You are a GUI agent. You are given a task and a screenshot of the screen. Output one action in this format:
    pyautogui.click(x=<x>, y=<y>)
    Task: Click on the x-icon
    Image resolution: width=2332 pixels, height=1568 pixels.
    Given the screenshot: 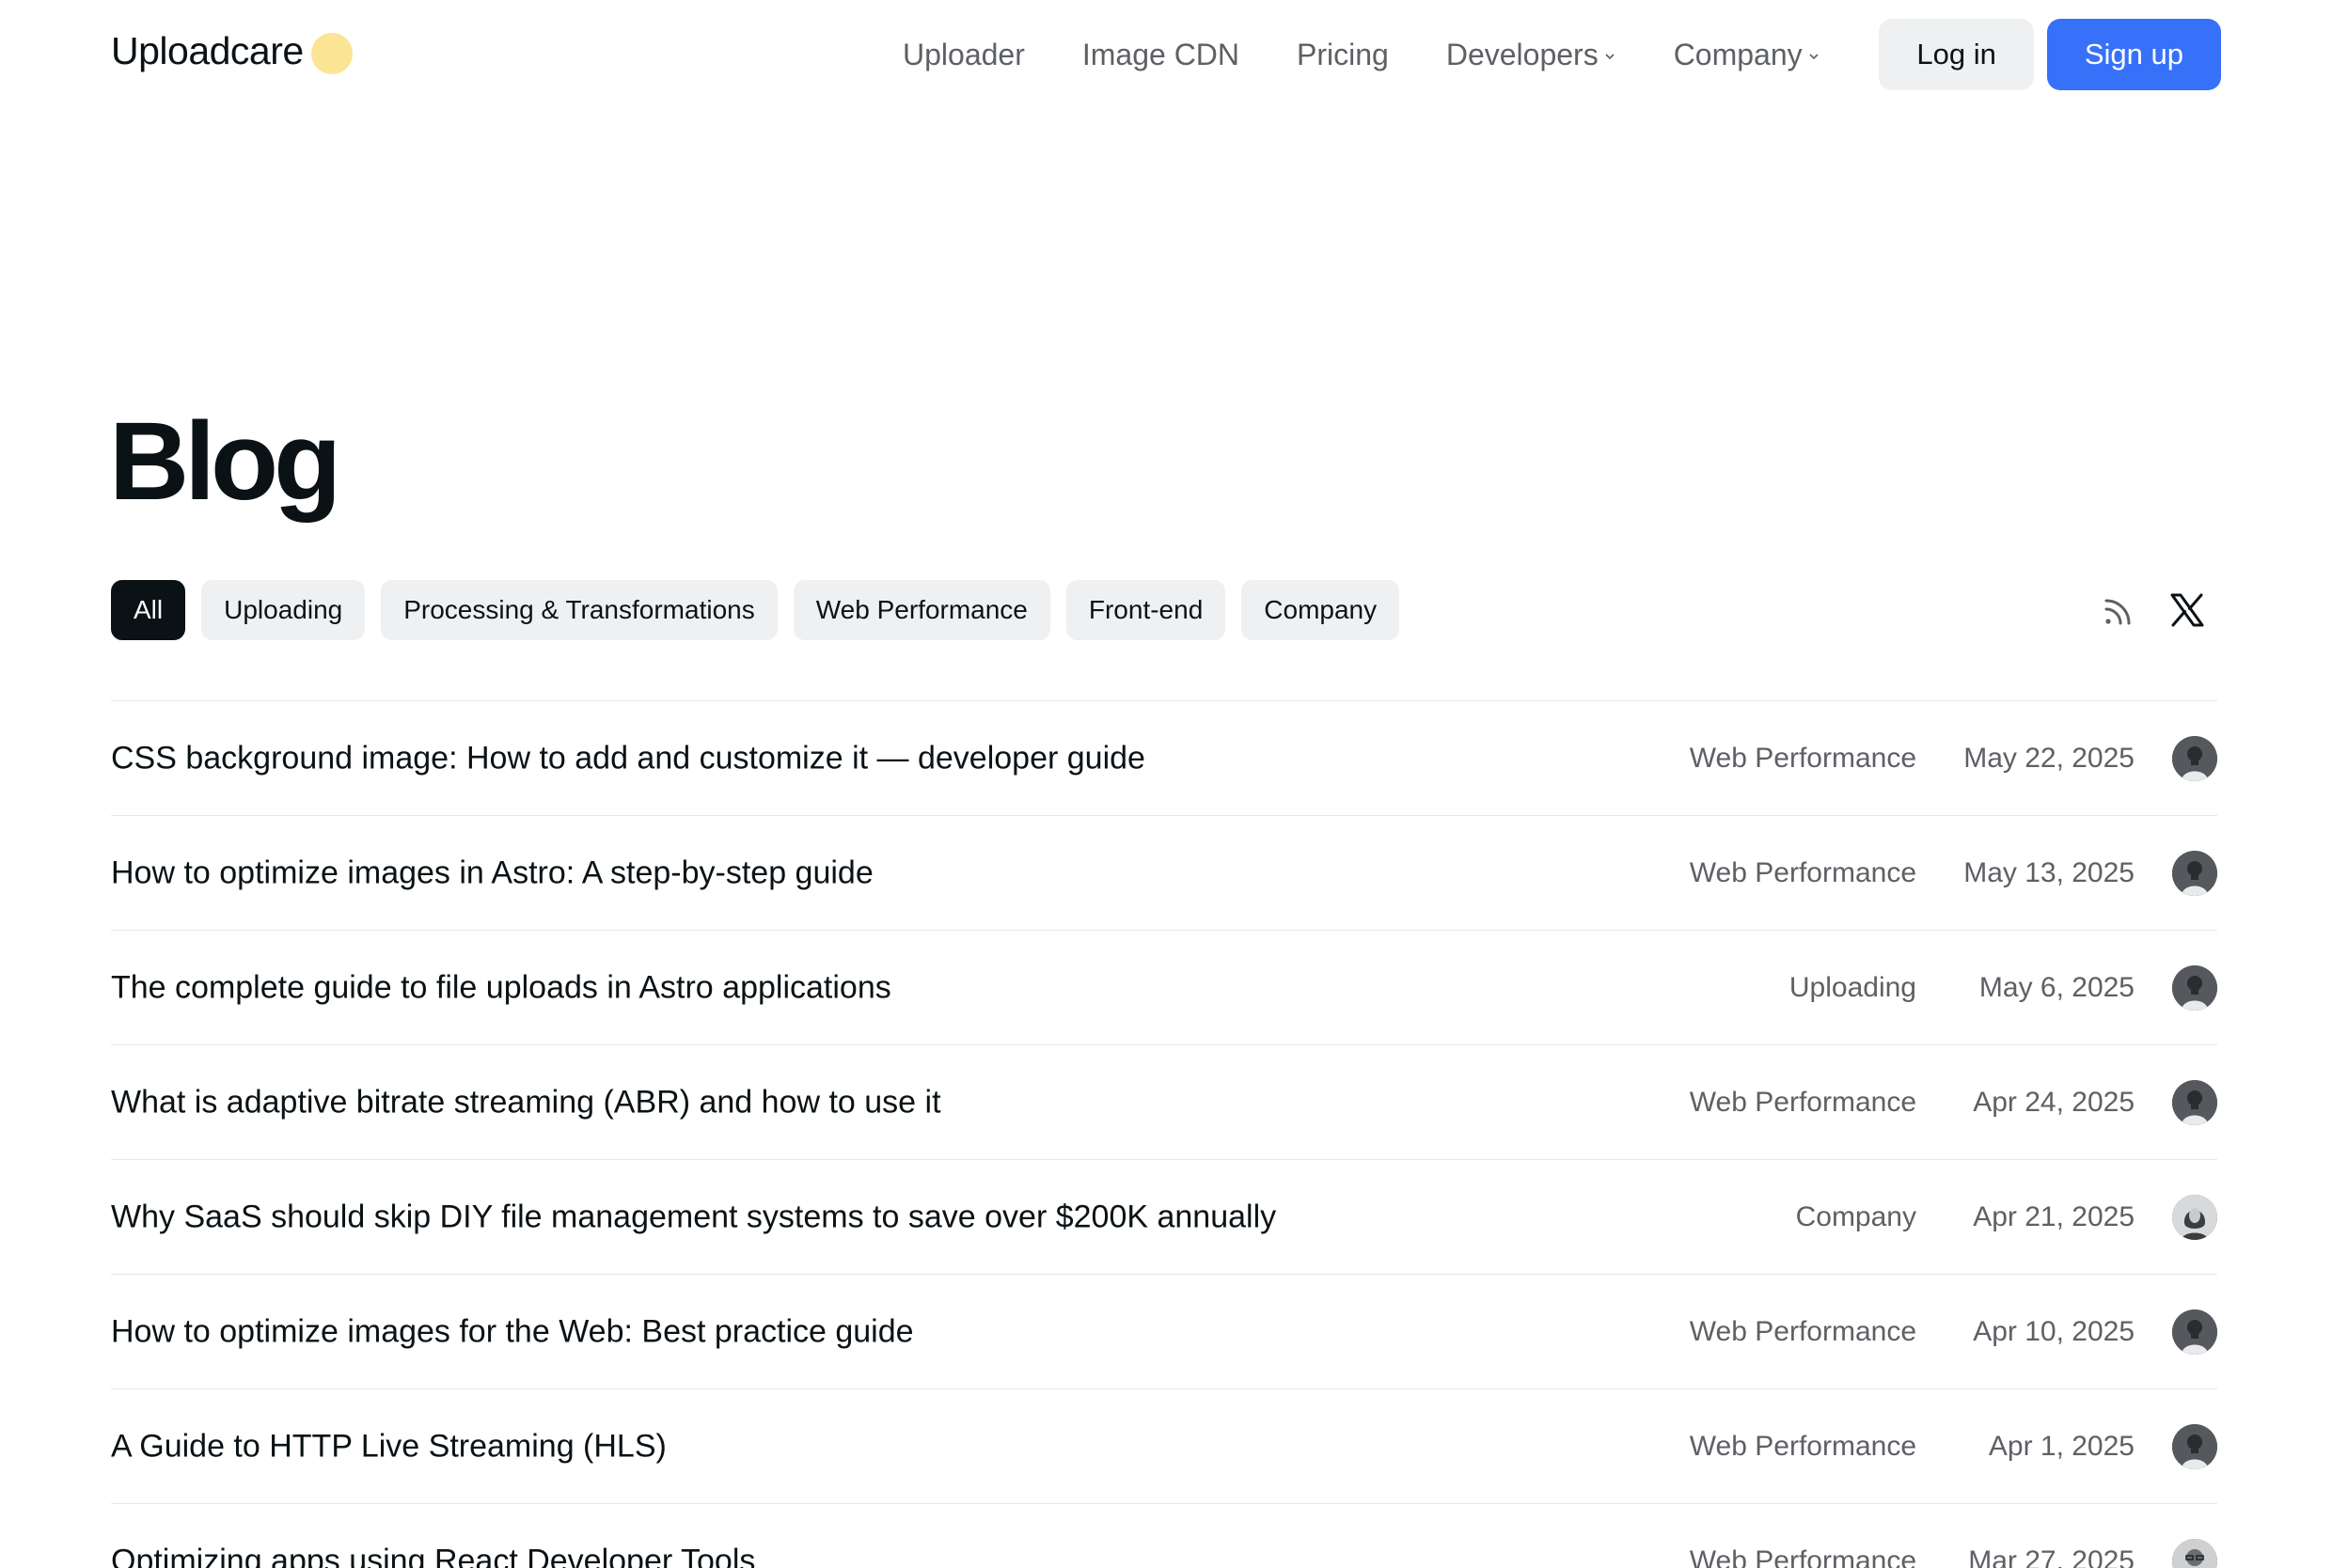 What is the action you would take?
    pyautogui.click(x=2187, y=610)
    